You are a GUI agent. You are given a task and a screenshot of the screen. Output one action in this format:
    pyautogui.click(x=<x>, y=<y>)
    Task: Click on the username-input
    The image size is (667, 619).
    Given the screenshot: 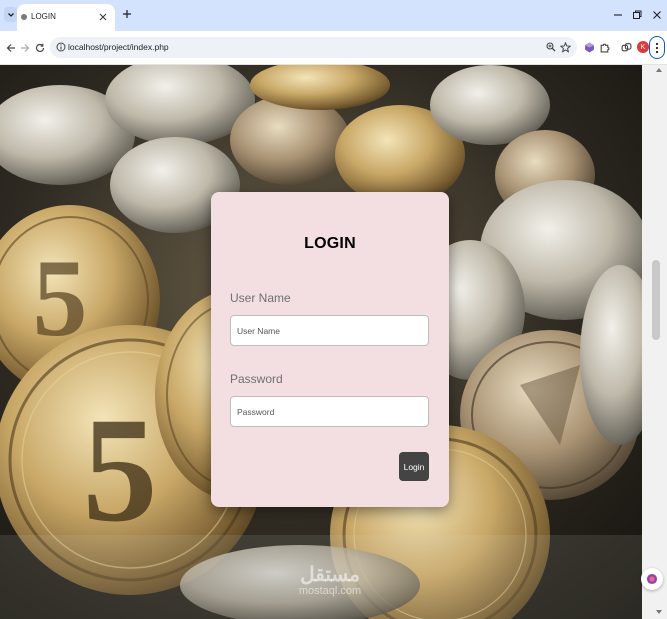 What is the action you would take?
    pyautogui.click(x=329, y=330)
    